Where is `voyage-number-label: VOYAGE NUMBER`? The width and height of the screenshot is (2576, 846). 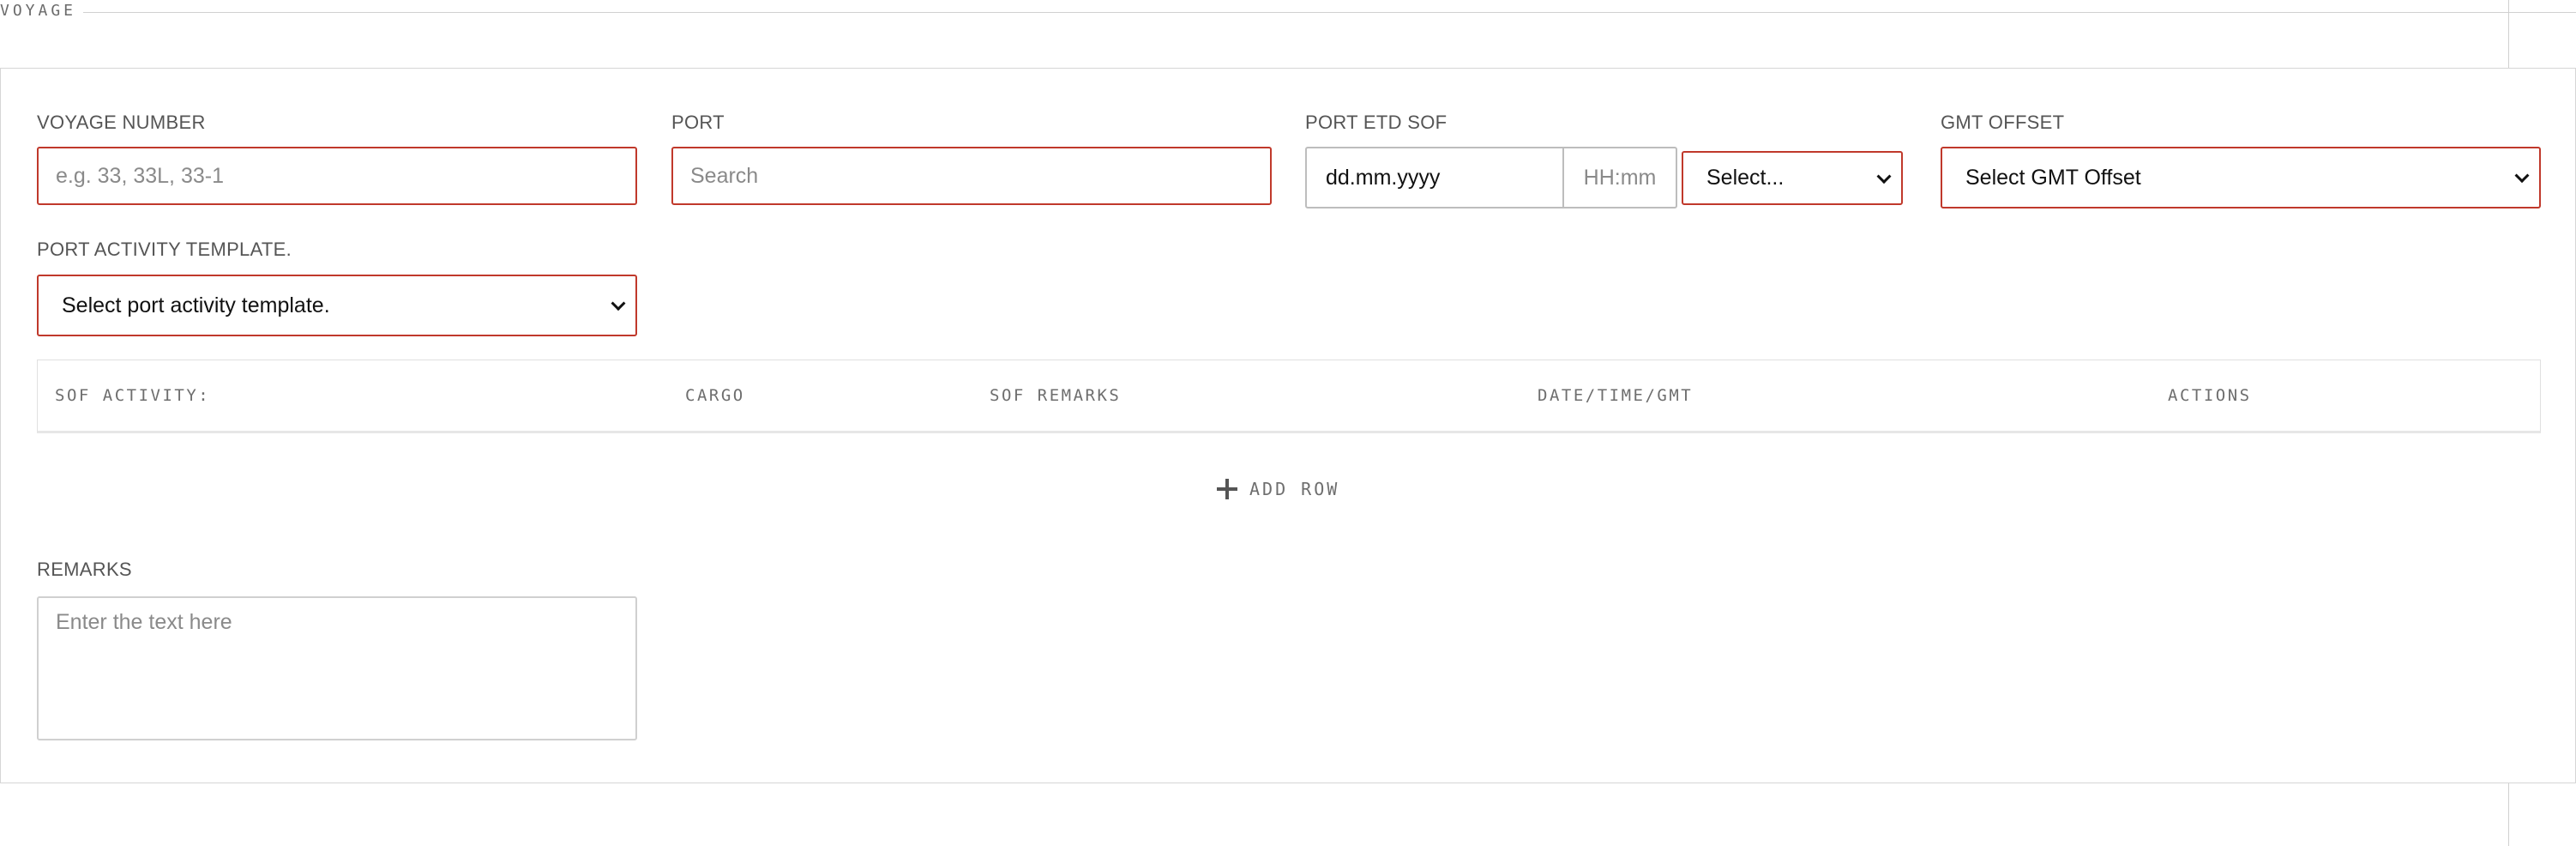
voyage-number-label: VOYAGE NUMBER is located at coordinates (121, 122).